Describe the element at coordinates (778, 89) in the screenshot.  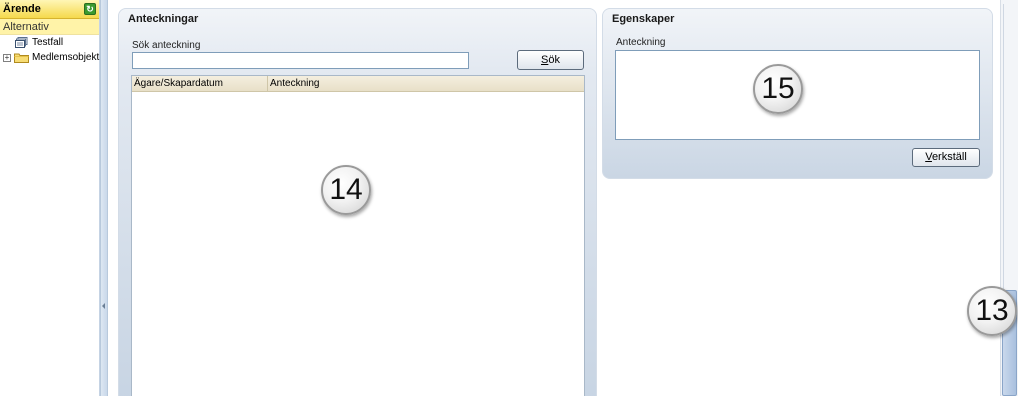
I see `callout-marker-properties: 15` at that location.